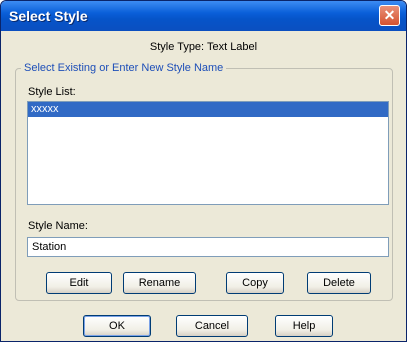 This screenshot has width=409, height=344. I want to click on close-button: ✕, so click(389, 15).